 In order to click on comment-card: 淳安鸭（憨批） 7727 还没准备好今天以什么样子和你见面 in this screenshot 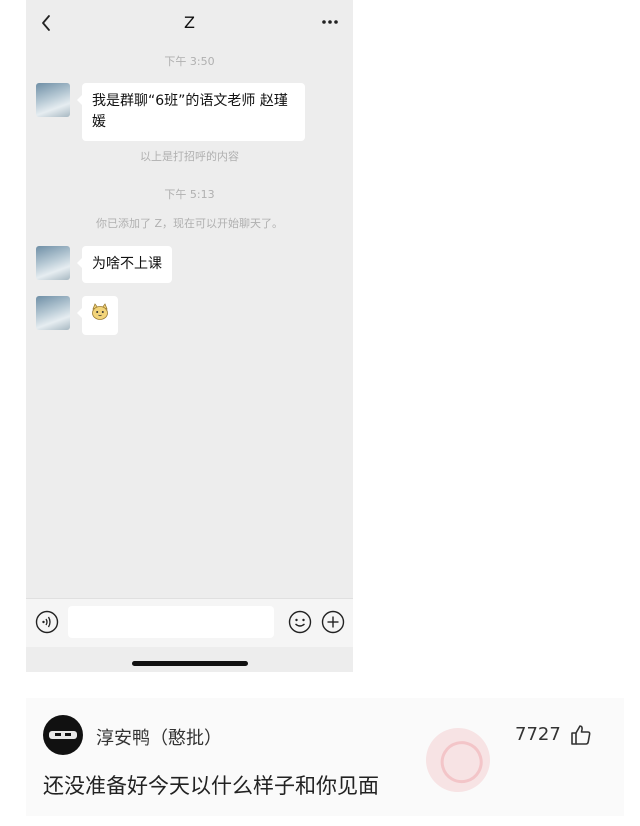, I will do `click(325, 757)`.